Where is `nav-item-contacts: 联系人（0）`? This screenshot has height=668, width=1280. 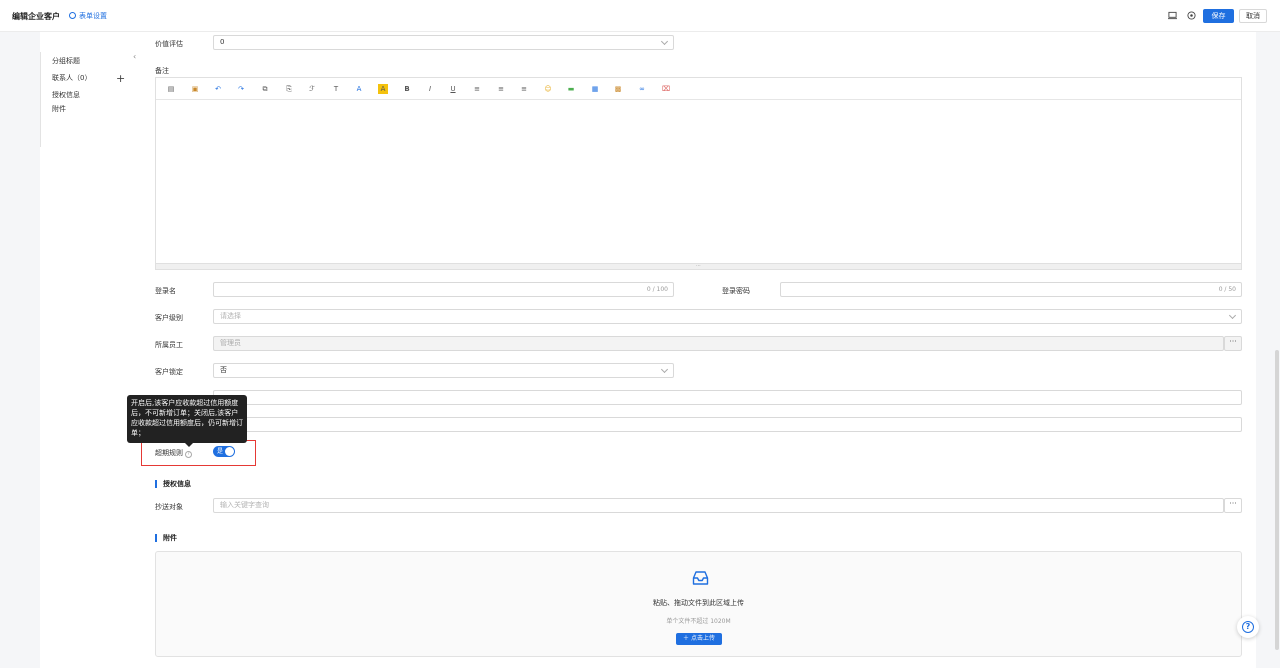
nav-item-contacts: 联系人（0） is located at coordinates (71, 78).